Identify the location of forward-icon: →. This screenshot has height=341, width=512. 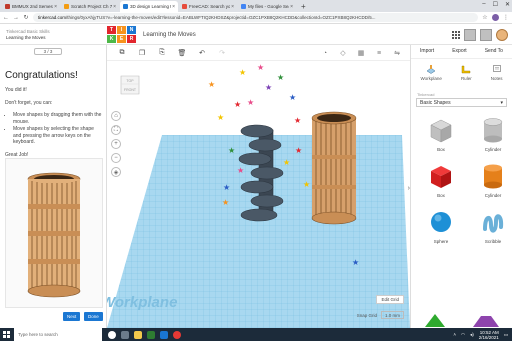
(16, 18).